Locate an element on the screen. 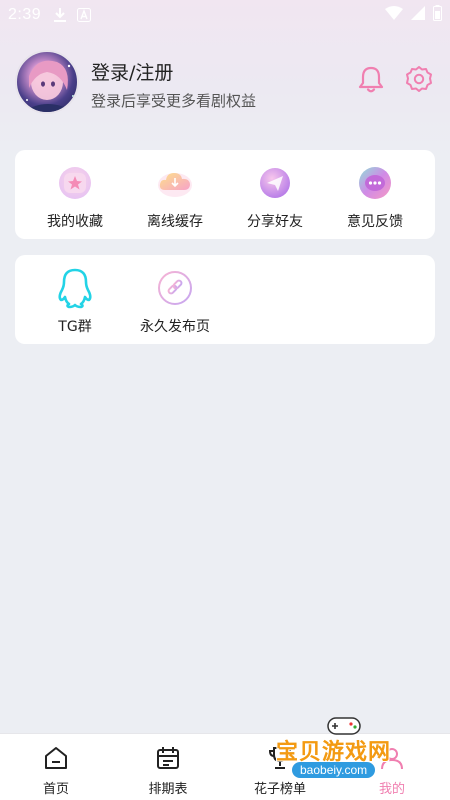  a-notification-icon is located at coordinates (84, 15).